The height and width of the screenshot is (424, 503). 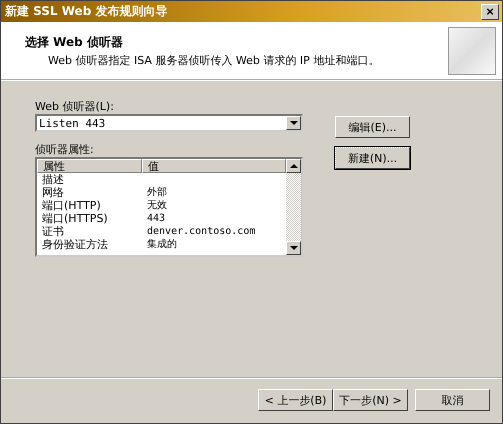 I want to click on footer-button: < 上一步(B), so click(x=295, y=400).